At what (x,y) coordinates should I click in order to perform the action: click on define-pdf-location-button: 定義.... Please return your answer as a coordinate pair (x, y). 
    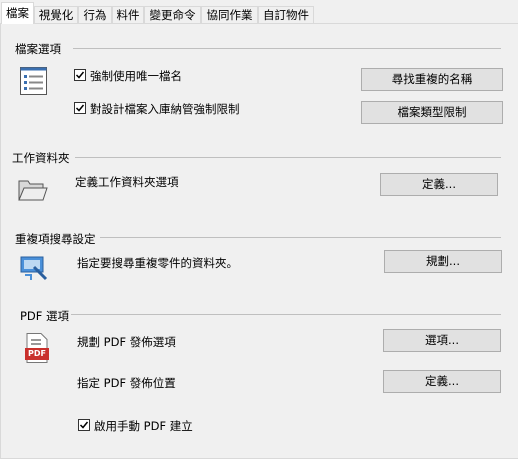
    Looking at the image, I should click on (442, 381).